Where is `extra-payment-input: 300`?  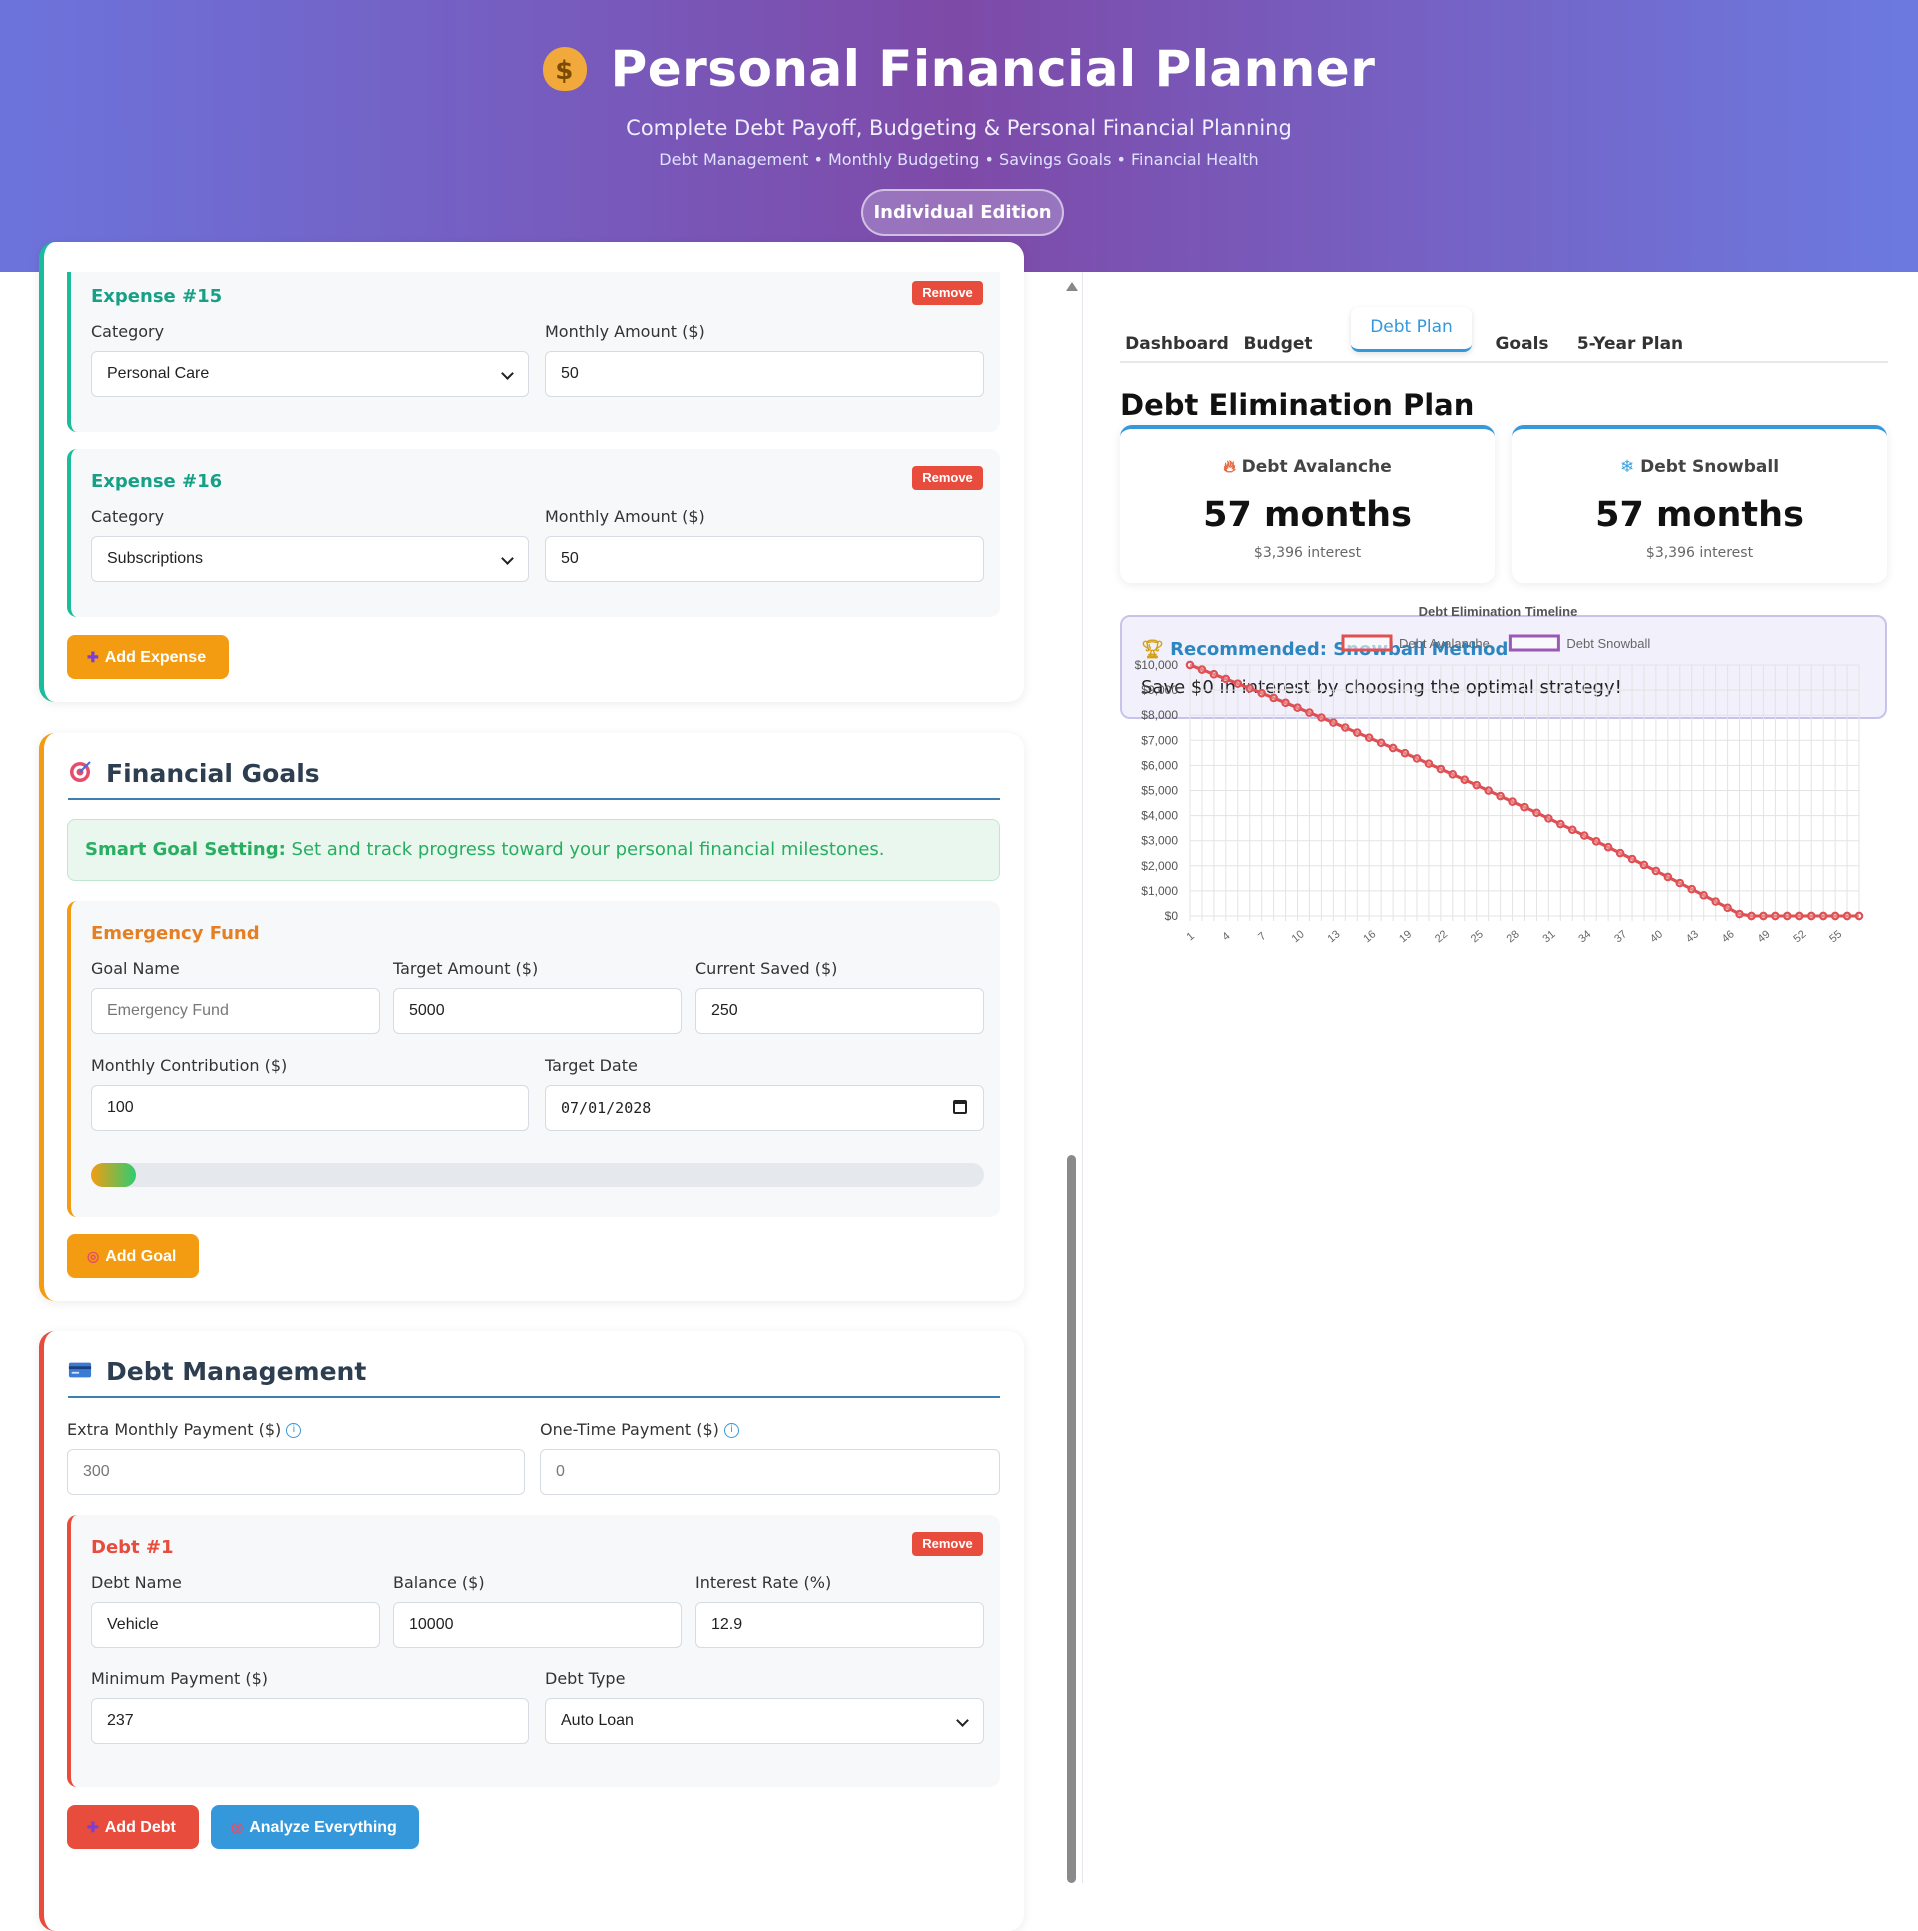
extra-payment-input: 300 is located at coordinates (296, 1472).